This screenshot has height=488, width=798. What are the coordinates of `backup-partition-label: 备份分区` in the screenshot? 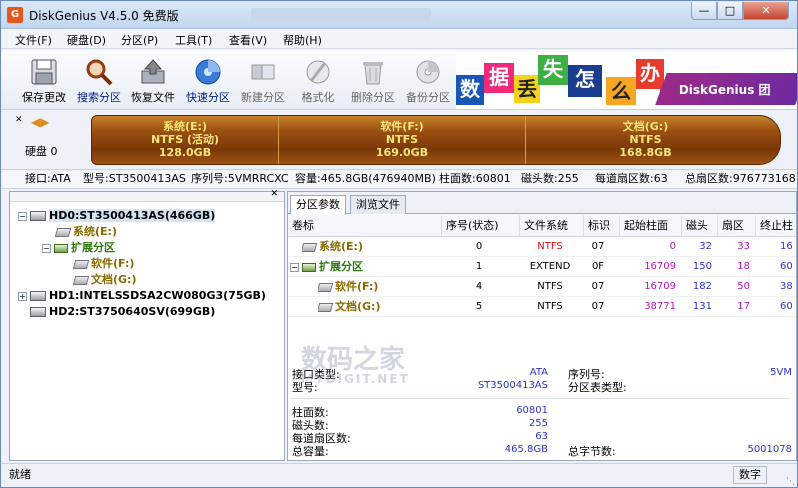 It's located at (428, 97).